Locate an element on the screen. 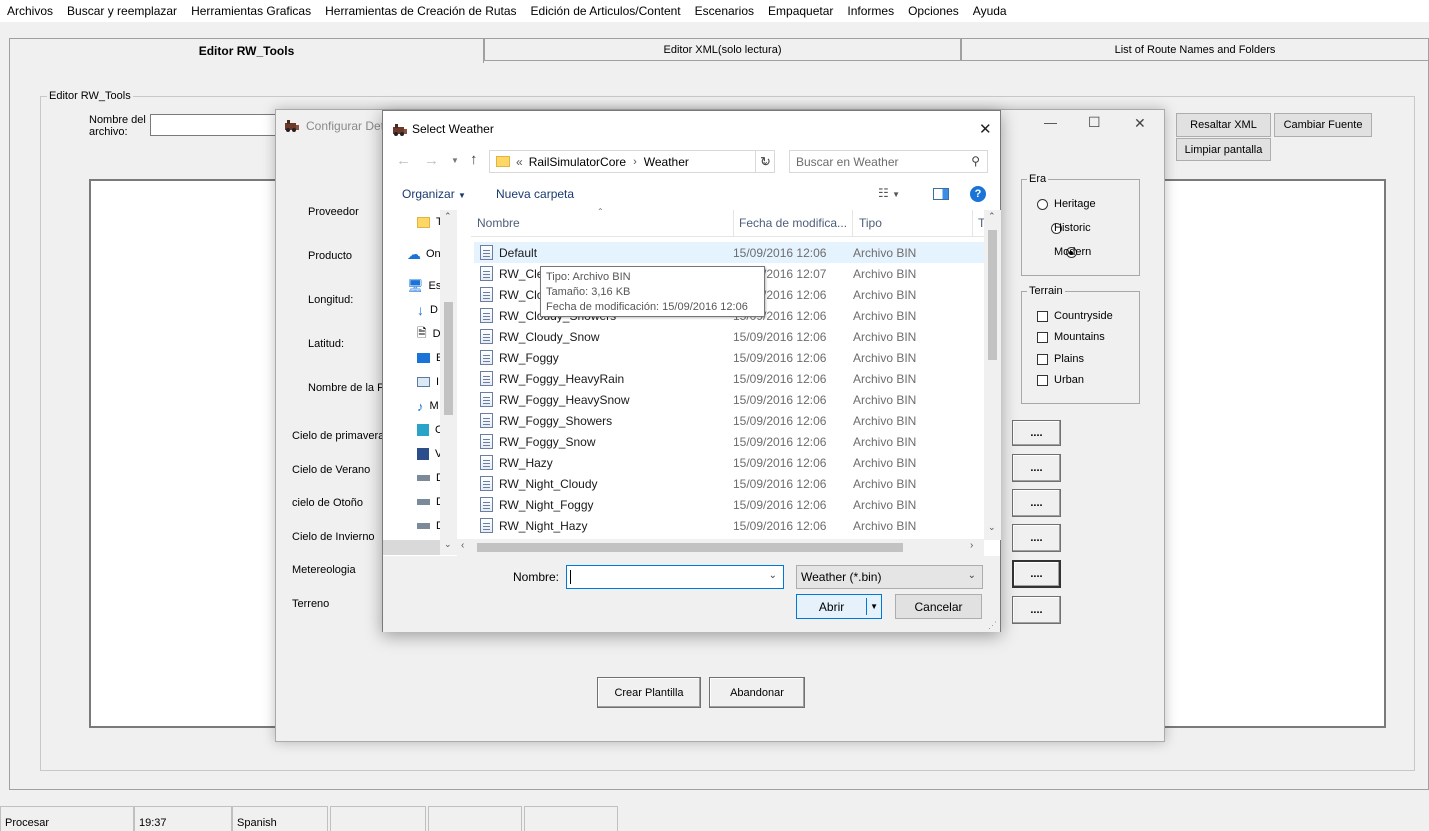 Image resolution: width=1429 pixels, height=831 pixels. menu-opciones: Opciones is located at coordinates (933, 11).